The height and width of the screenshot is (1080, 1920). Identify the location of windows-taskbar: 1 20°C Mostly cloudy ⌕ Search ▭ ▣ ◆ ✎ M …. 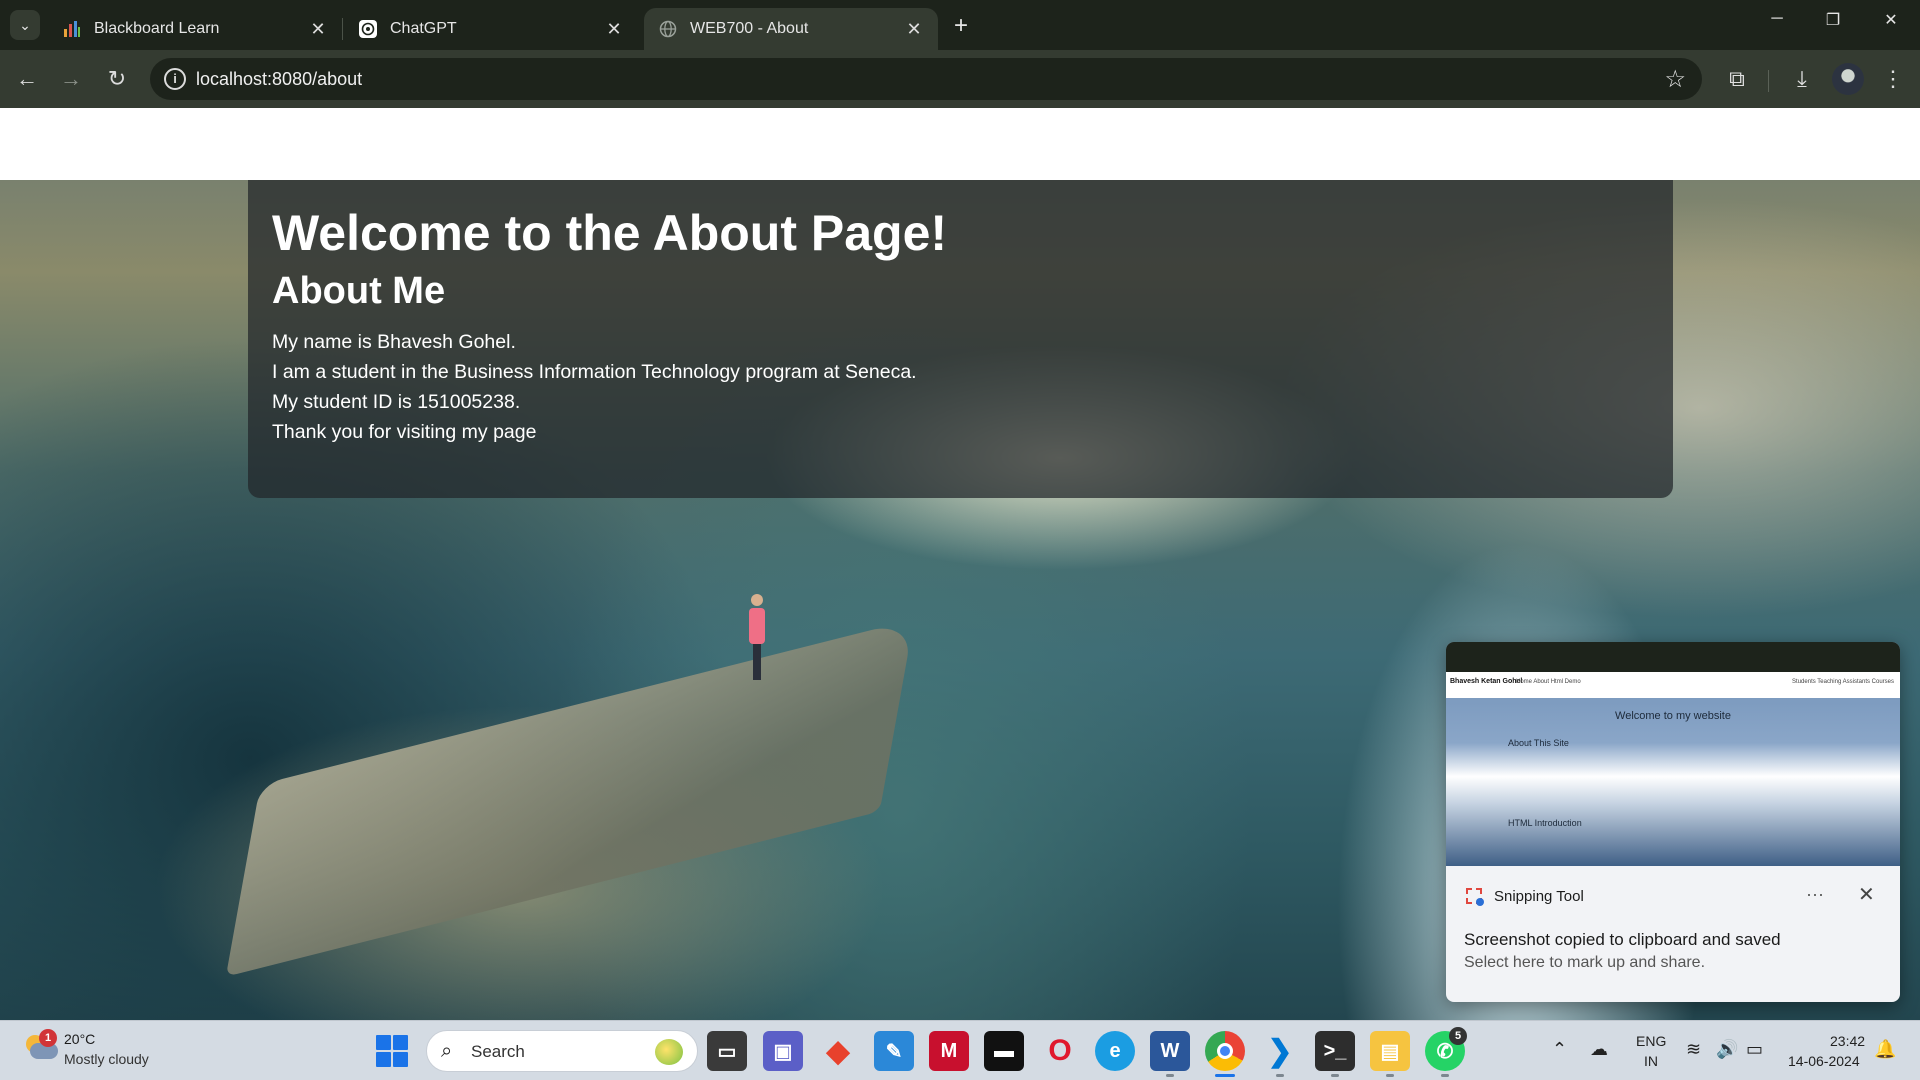
(960, 1050).